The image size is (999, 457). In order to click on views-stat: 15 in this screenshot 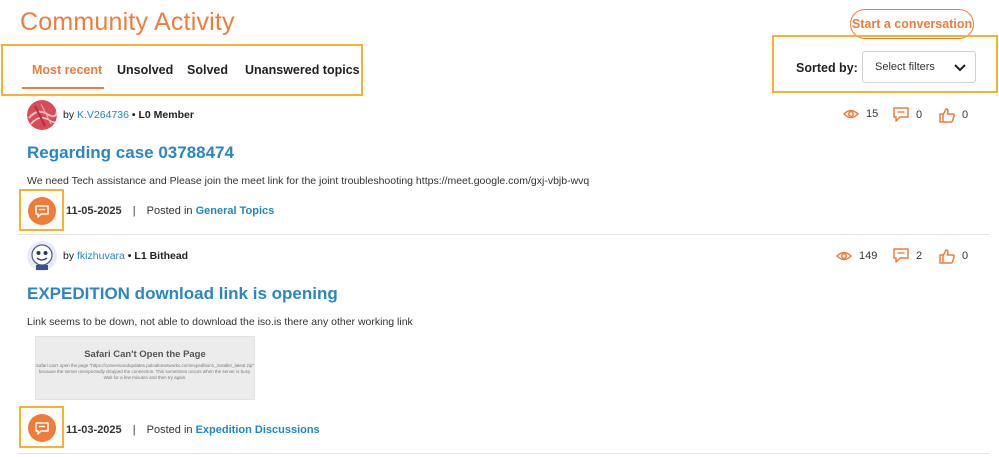, I will do `click(860, 114)`.